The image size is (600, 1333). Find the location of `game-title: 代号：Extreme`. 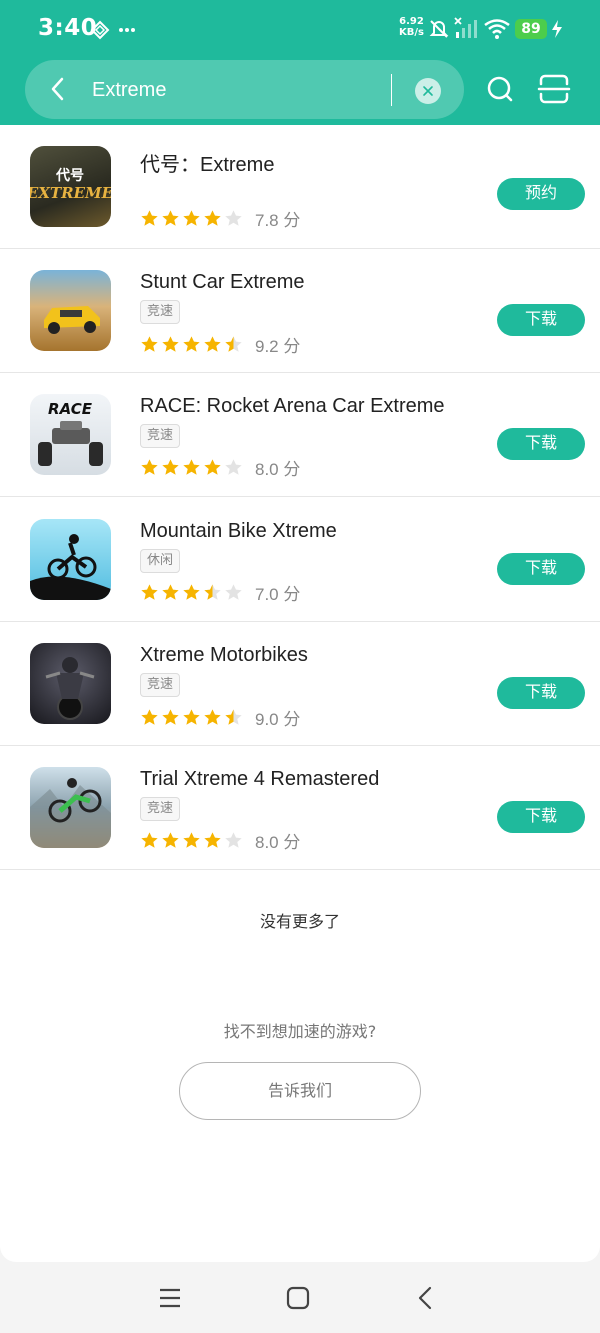

game-title: 代号：Extreme is located at coordinates (207, 165).